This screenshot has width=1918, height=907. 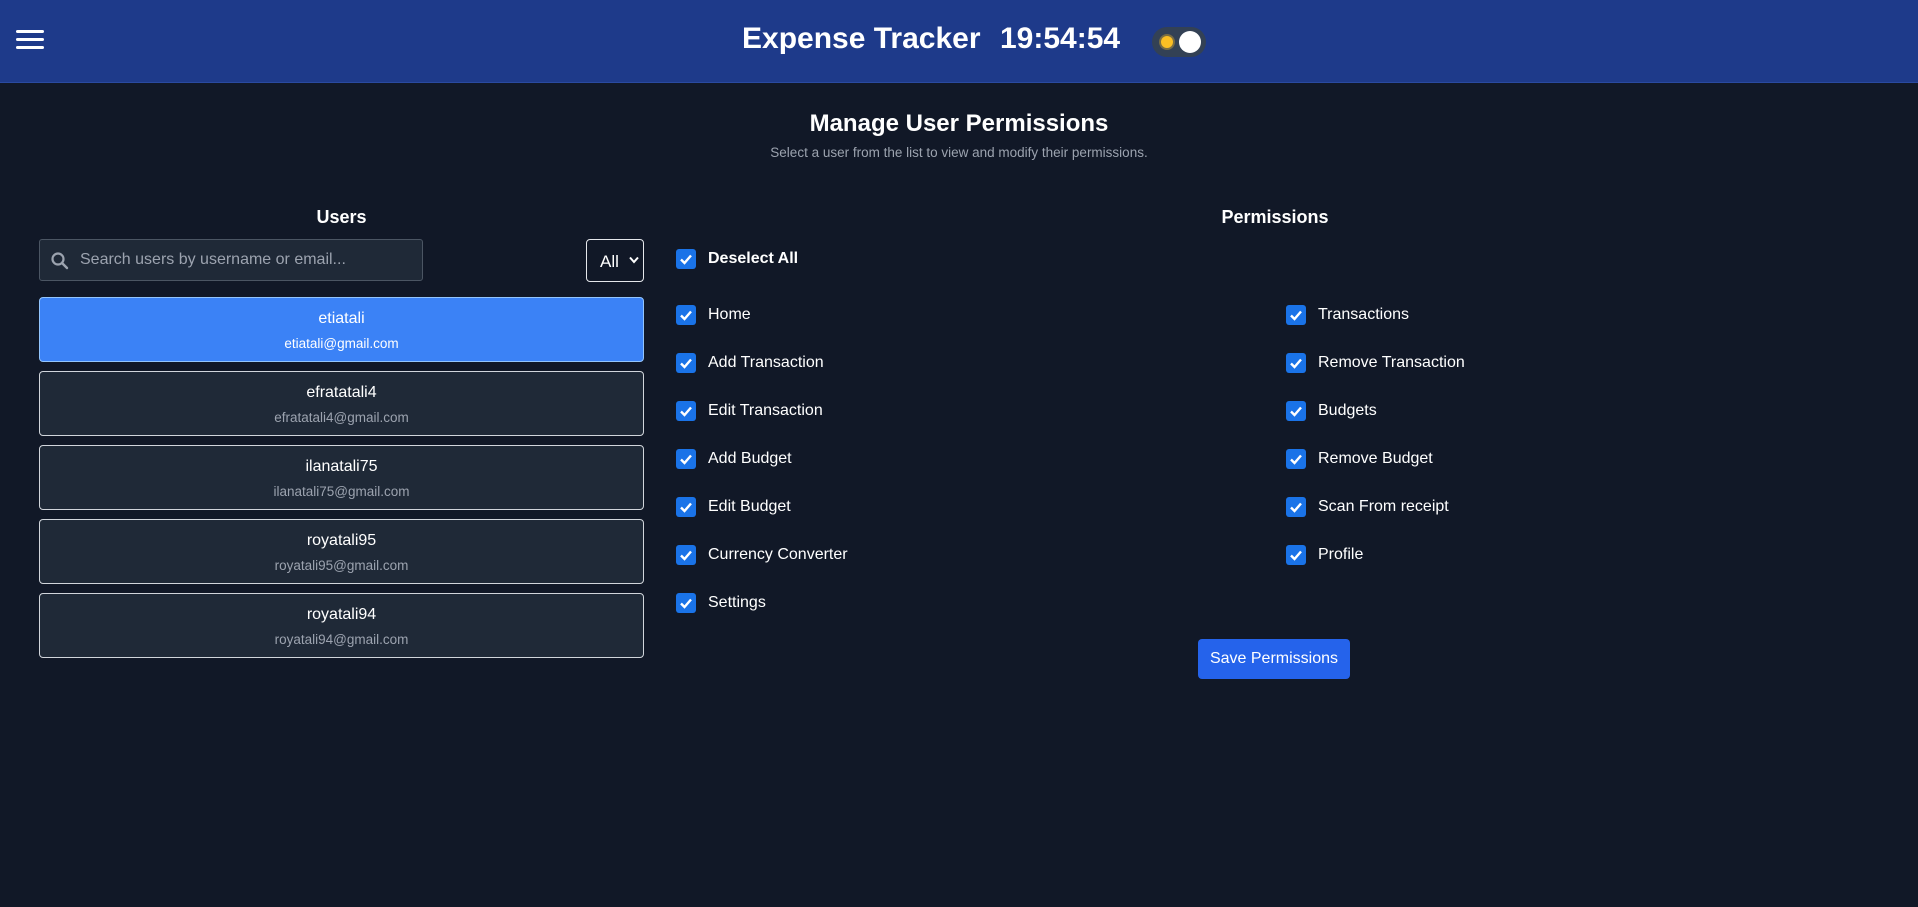 I want to click on permission-checkbox-budgets, so click(x=1296, y=411).